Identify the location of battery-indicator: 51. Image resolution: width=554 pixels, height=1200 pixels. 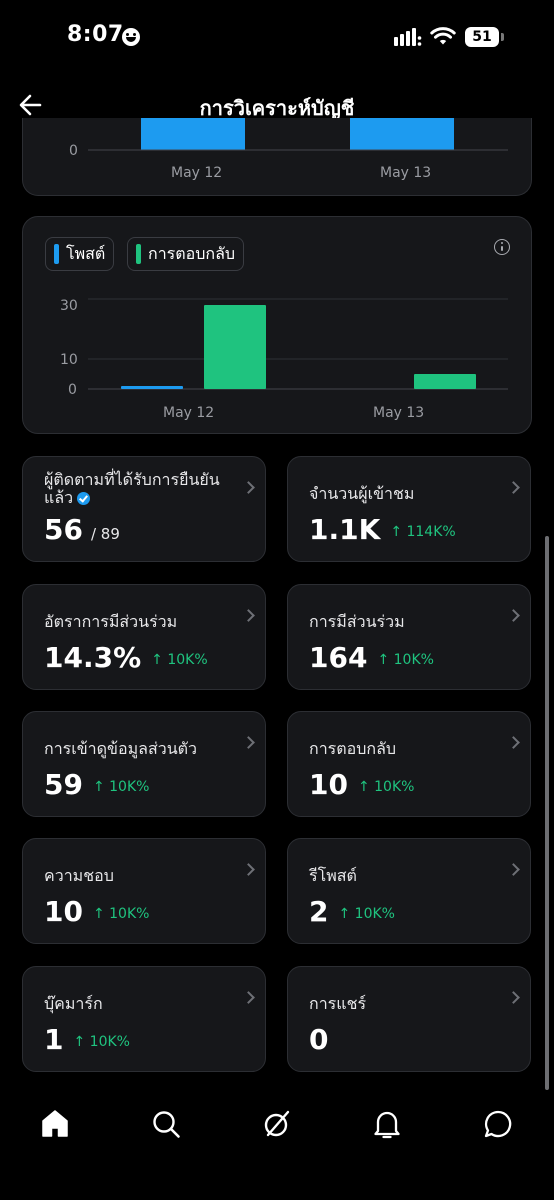
(482, 37).